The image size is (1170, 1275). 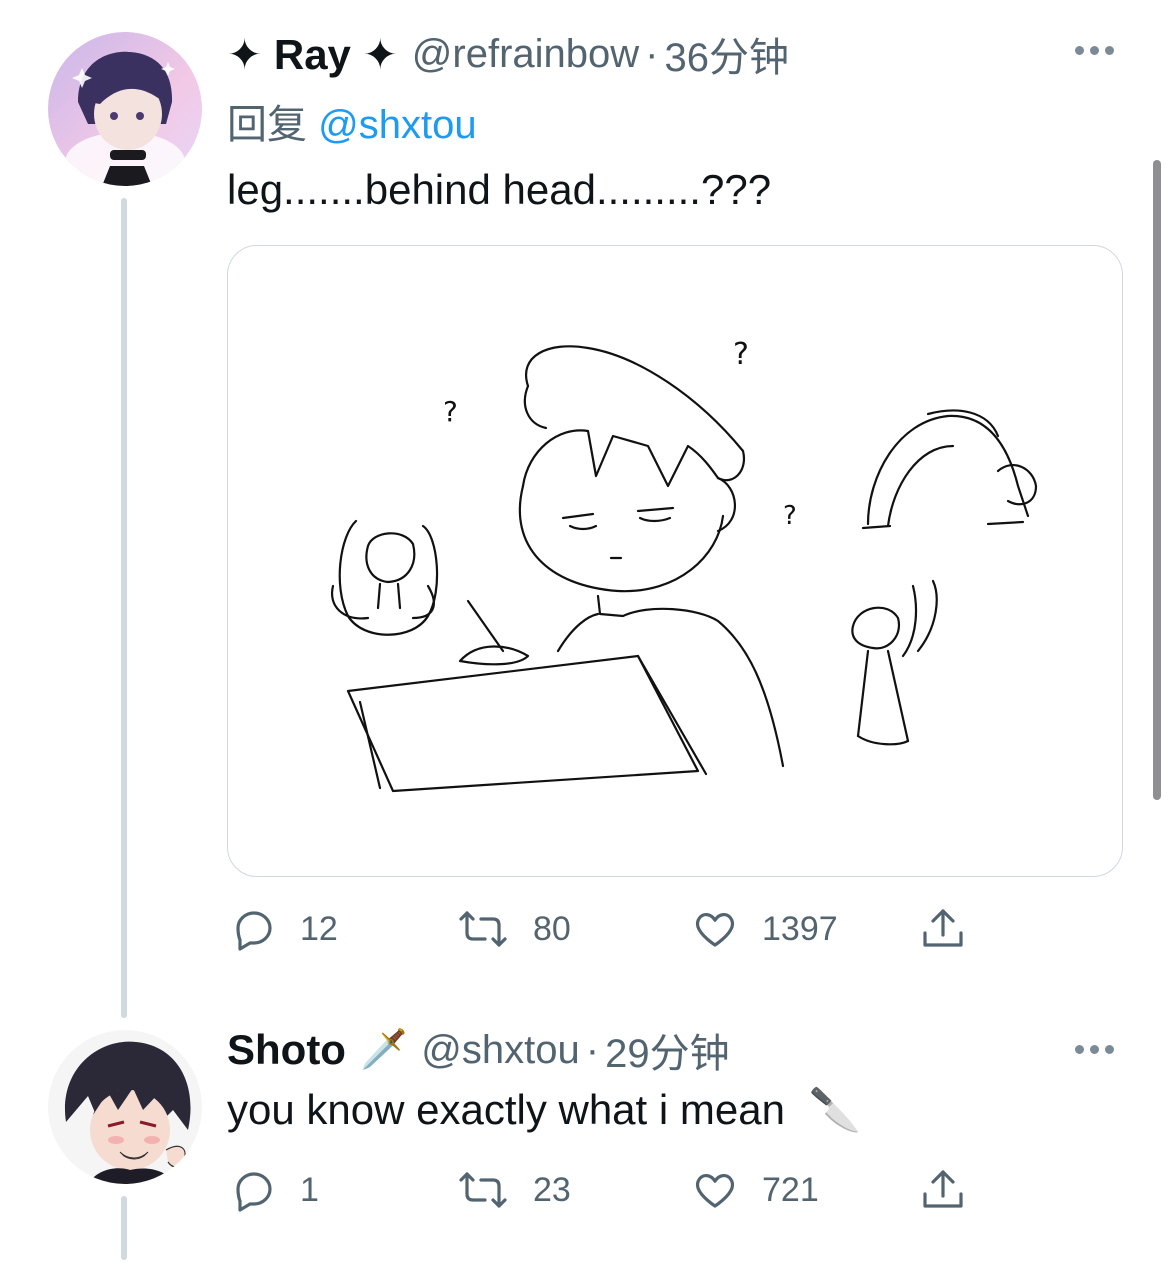 I want to click on like-count: 1397, so click(x=800, y=928).